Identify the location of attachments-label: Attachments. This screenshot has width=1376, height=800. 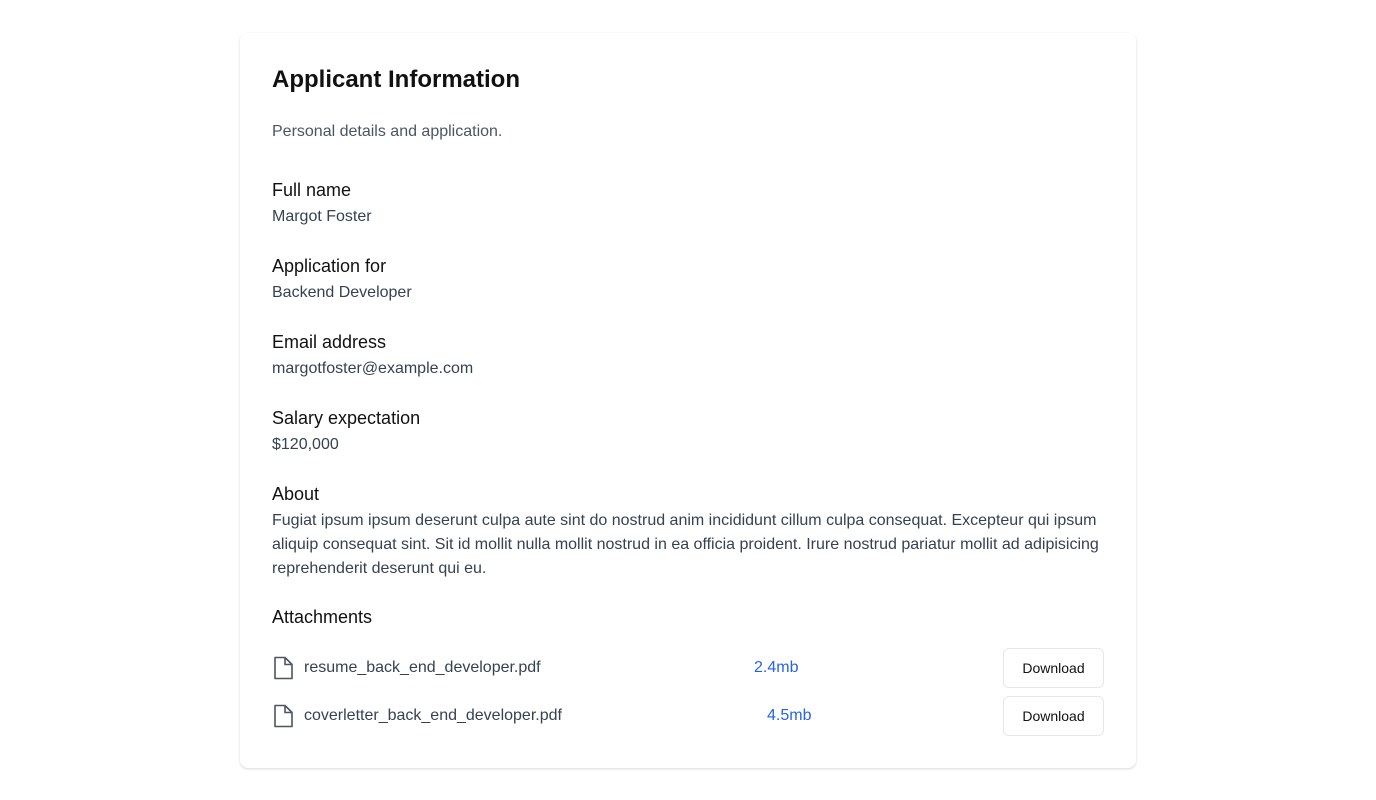
(322, 617).